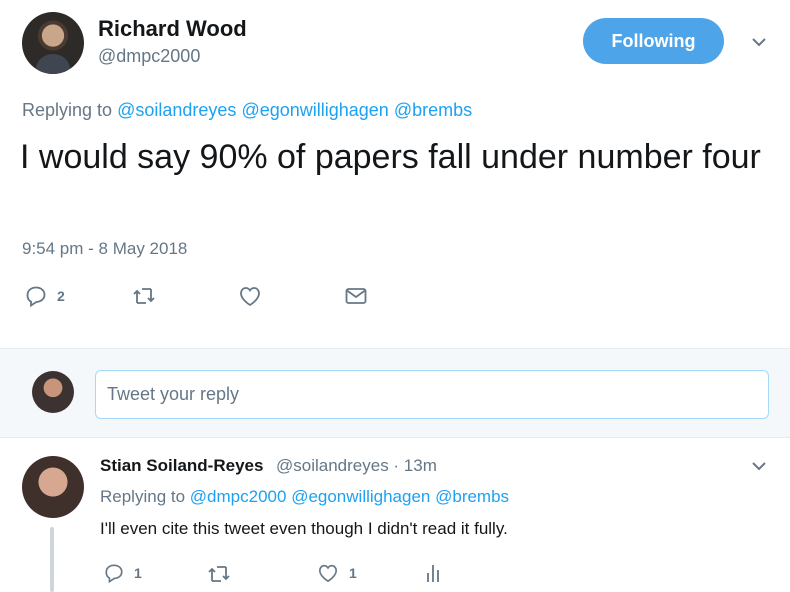 Image resolution: width=790 pixels, height=592 pixels. What do you see at coordinates (353, 573) in the screenshot?
I see `like-count: 1` at bounding box center [353, 573].